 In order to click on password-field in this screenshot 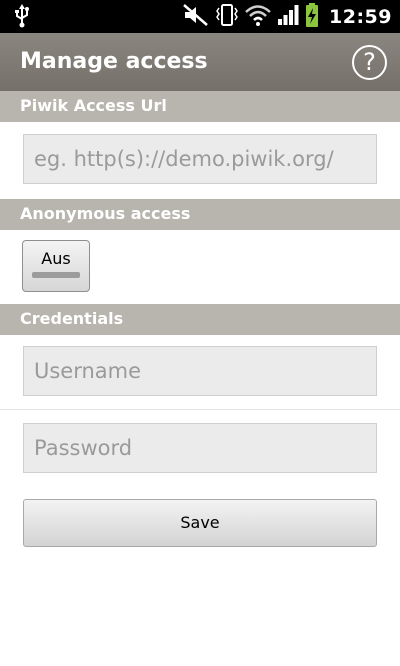, I will do `click(200, 448)`.